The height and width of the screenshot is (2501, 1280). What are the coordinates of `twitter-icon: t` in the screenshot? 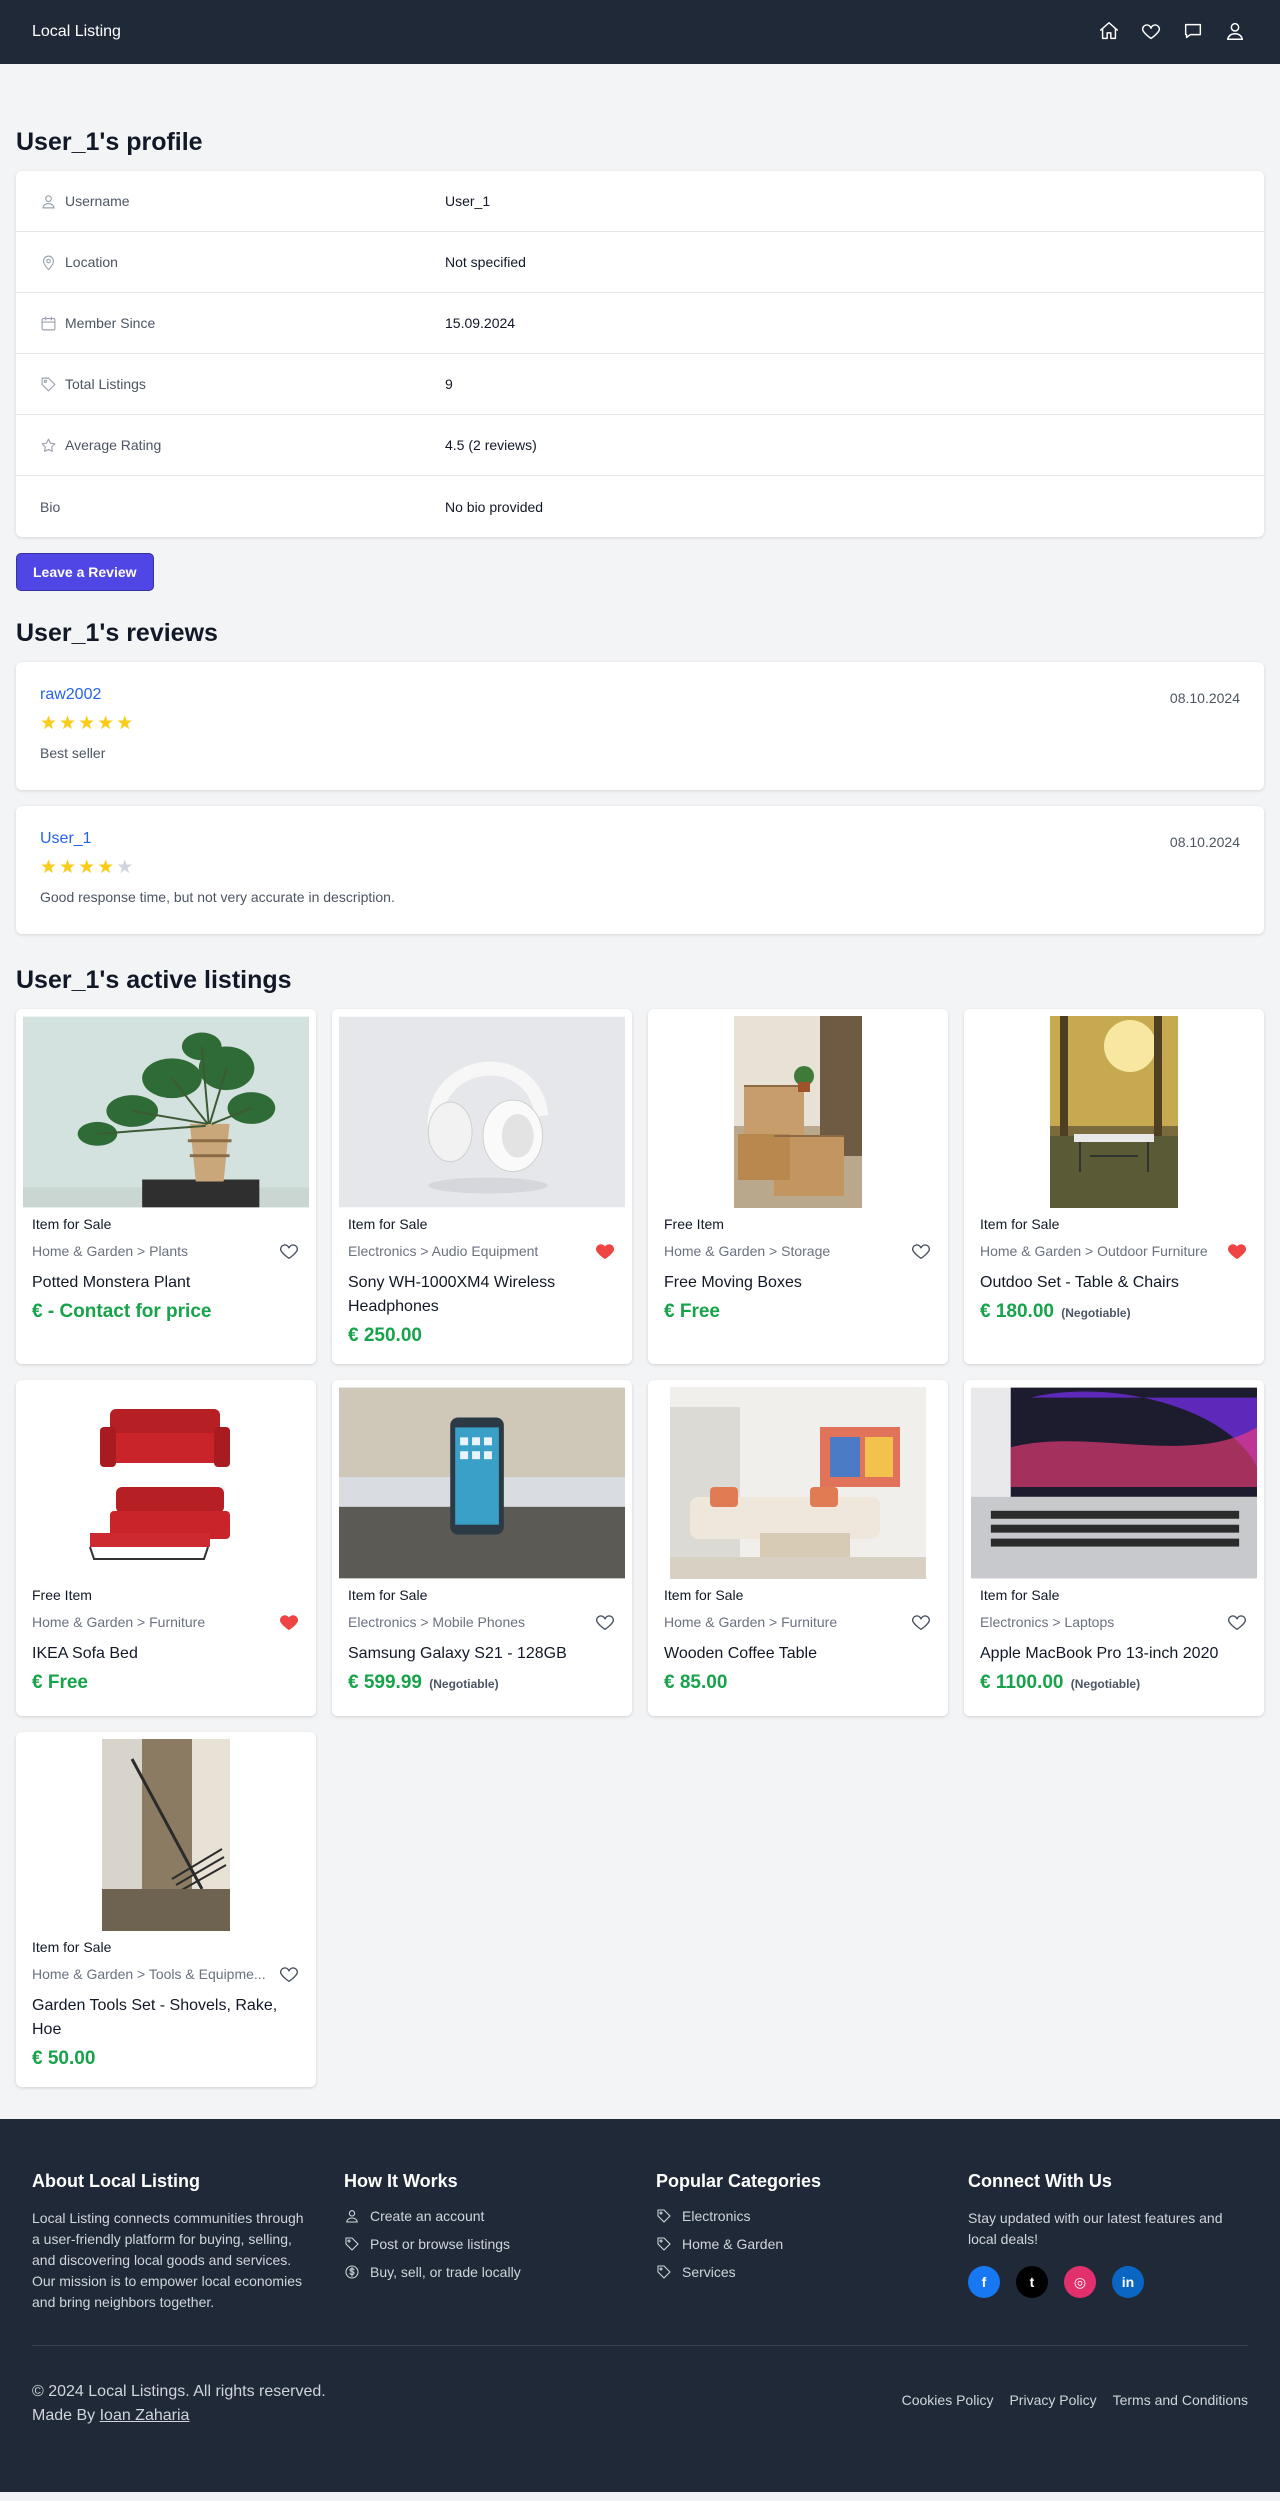 It's located at (1032, 2282).